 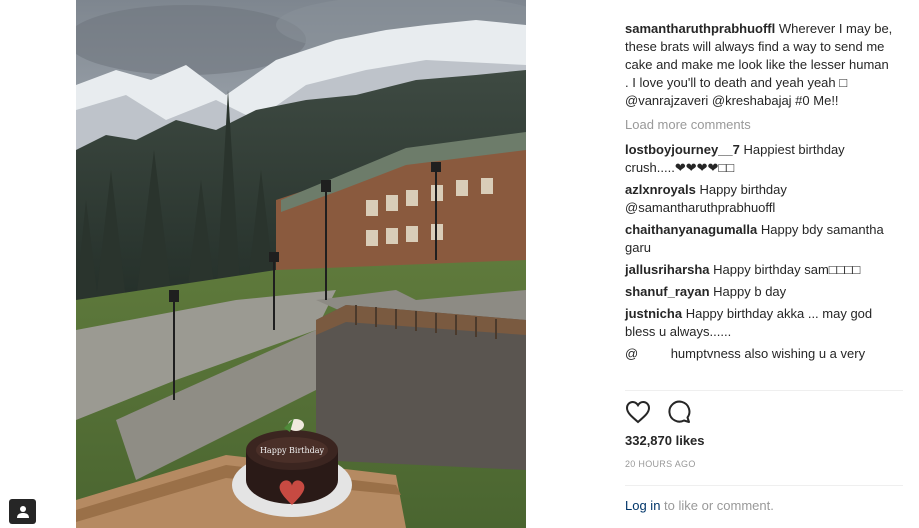 What do you see at coordinates (292, 450) in the screenshot?
I see `cake-text: Happy Birthday` at bounding box center [292, 450].